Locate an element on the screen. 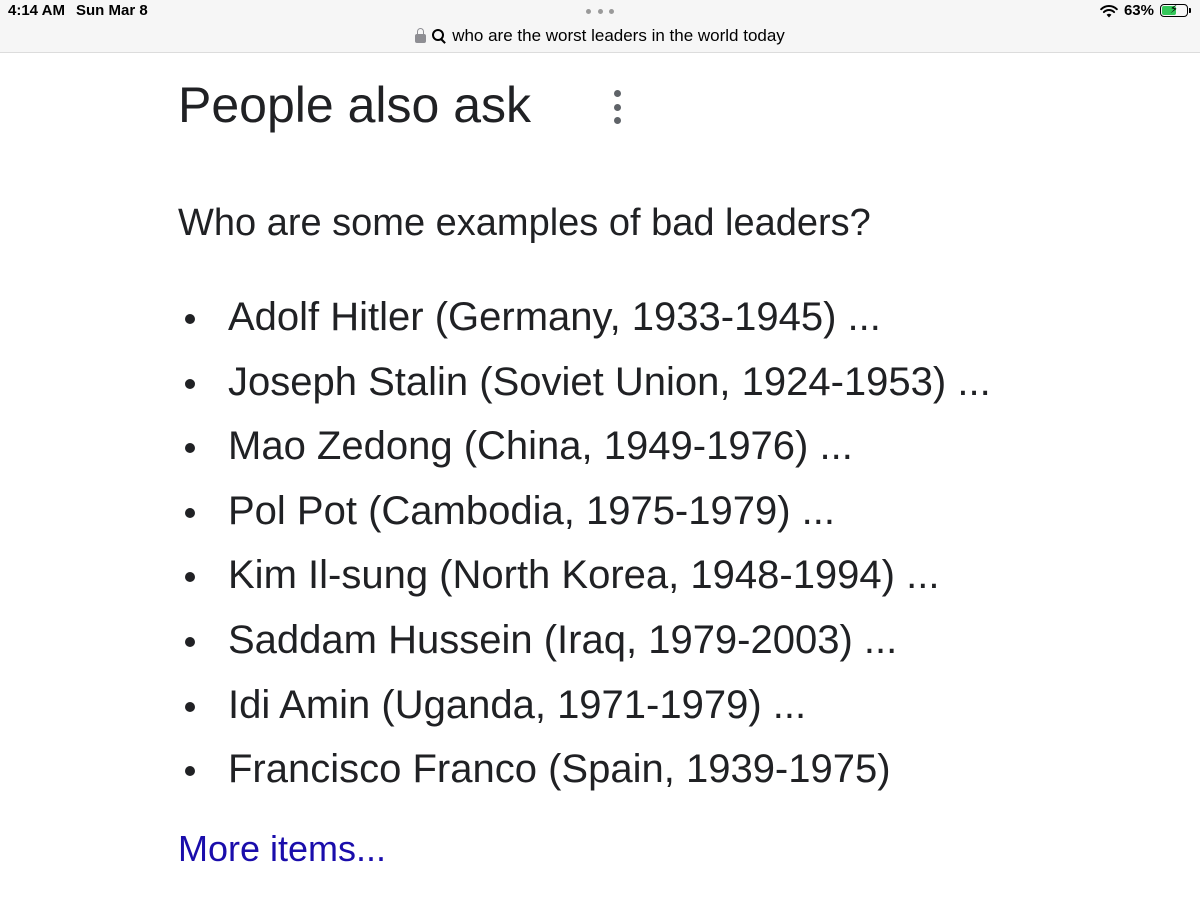 Image resolution: width=1200 pixels, height=900 pixels. status-time: 4:14 AM is located at coordinates (36, 10).